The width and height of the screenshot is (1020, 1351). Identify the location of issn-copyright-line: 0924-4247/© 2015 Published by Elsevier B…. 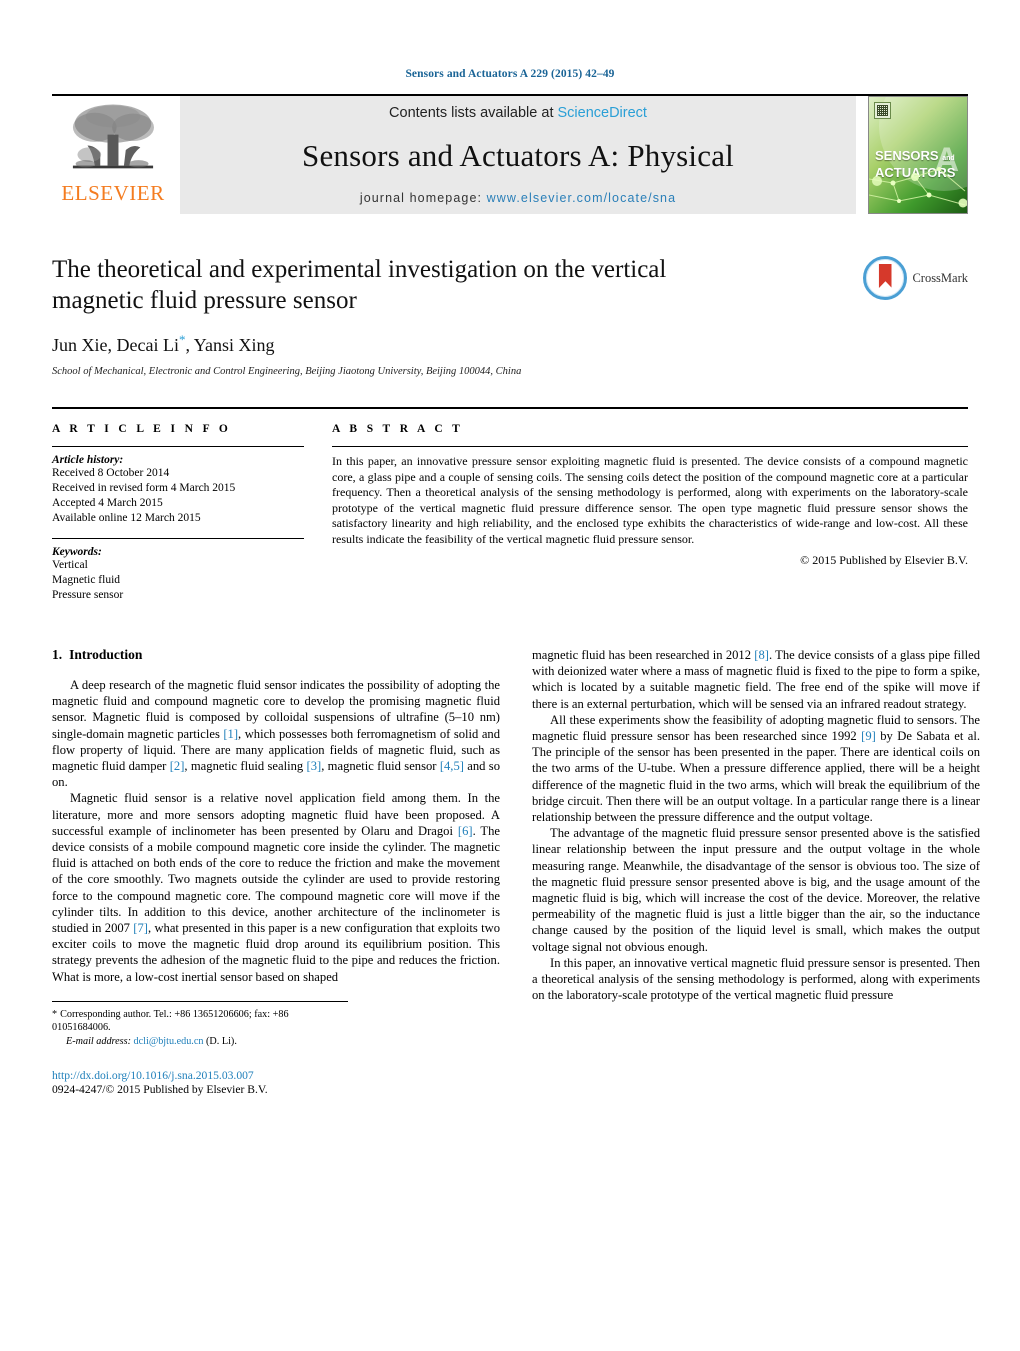
(160, 1089).